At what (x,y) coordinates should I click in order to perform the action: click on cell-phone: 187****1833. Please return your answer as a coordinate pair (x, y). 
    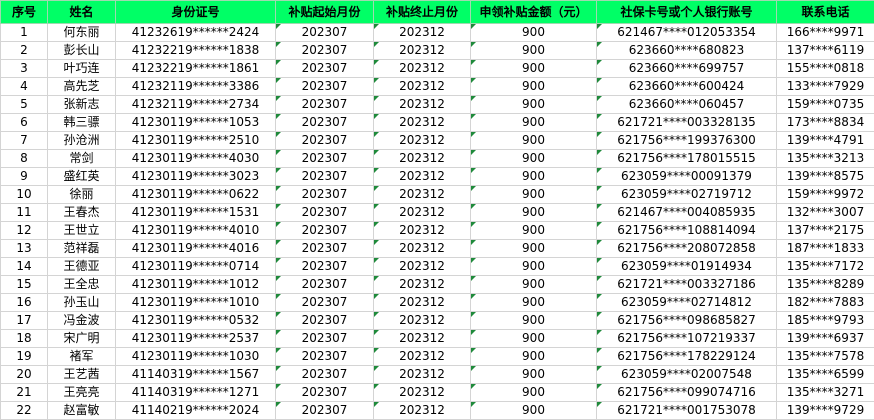
    Looking at the image, I should click on (825, 249).